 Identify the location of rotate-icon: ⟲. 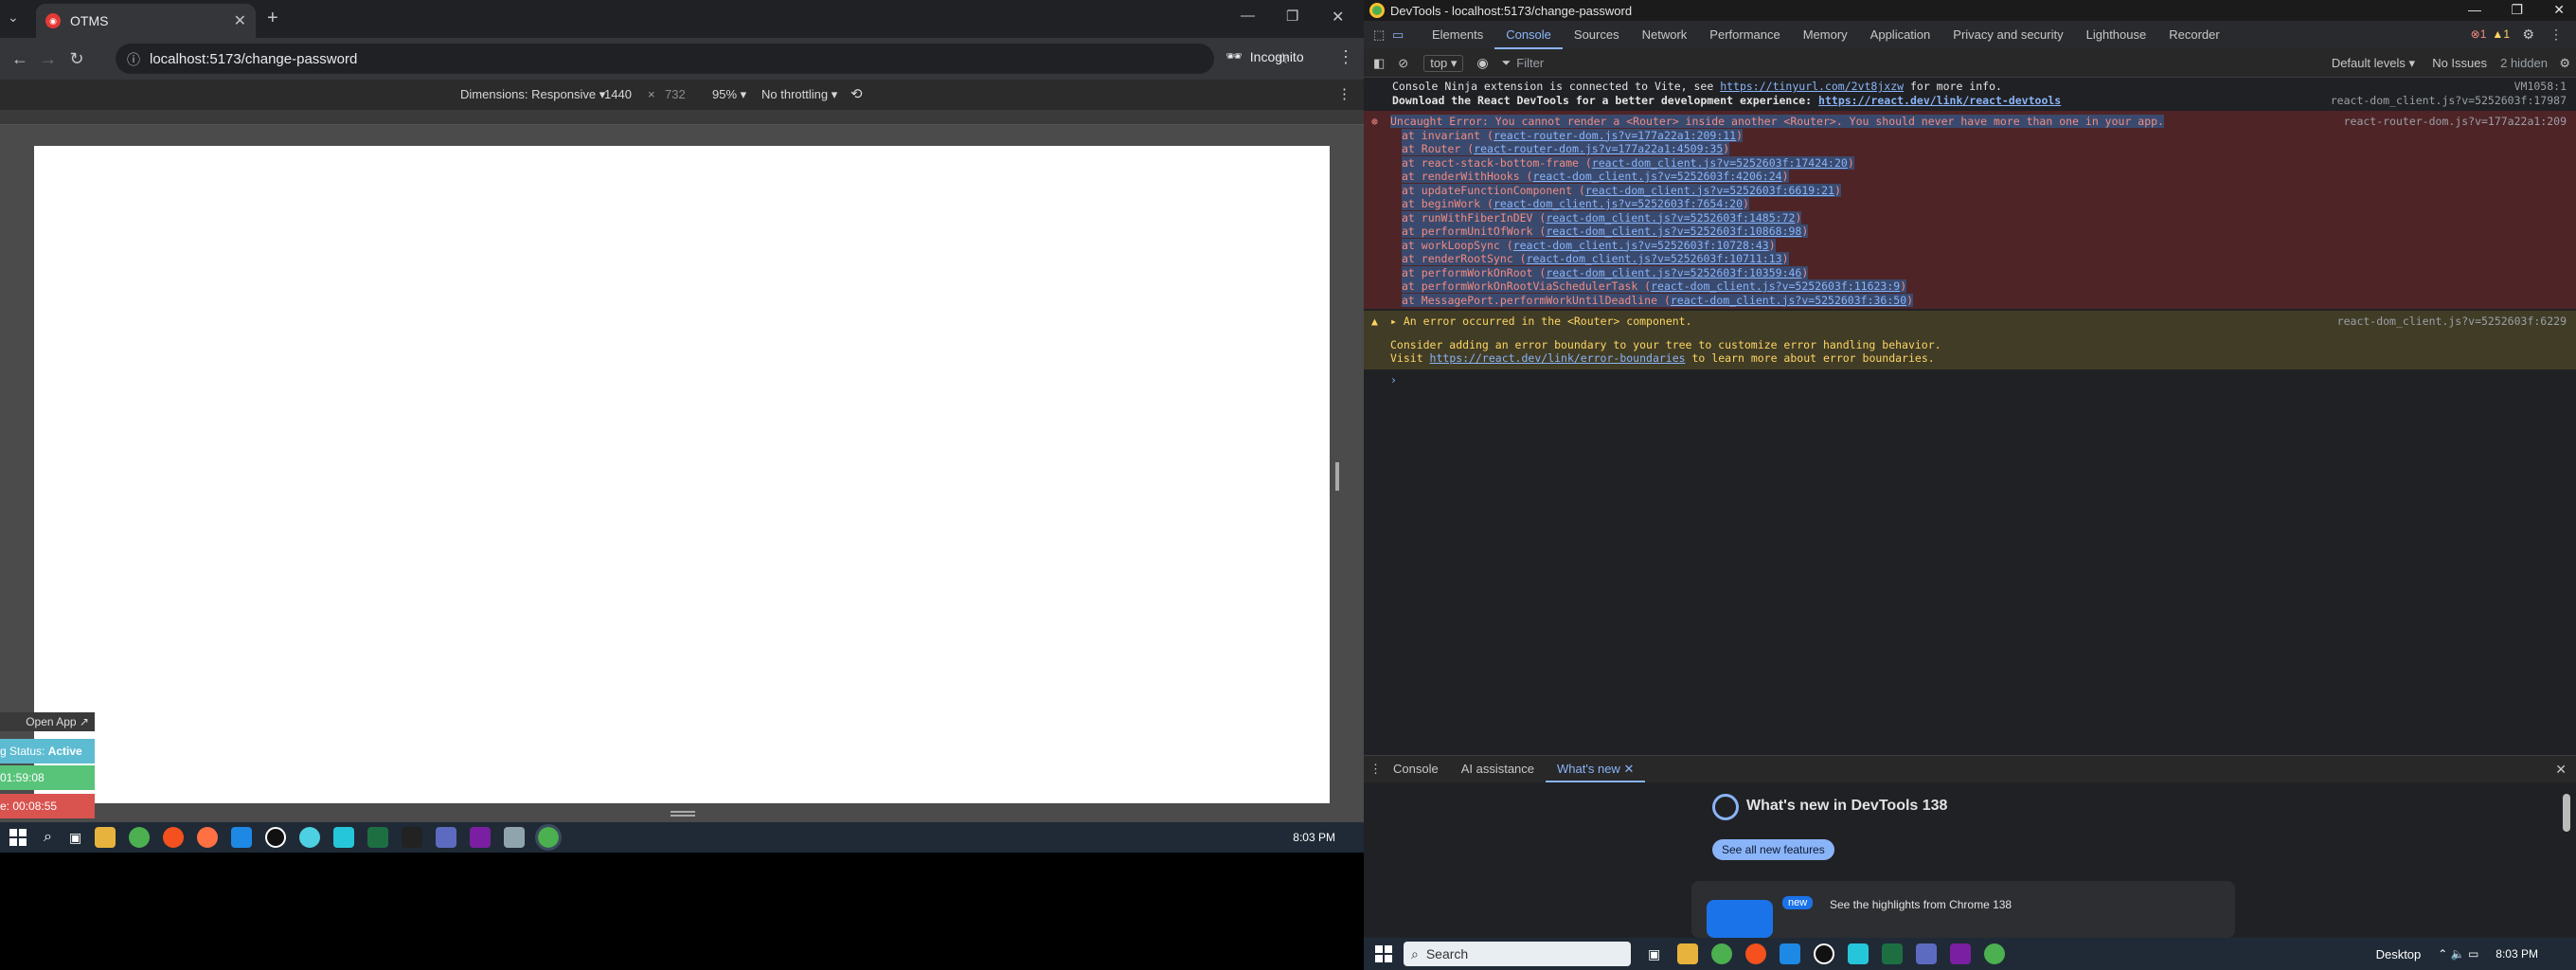
(856, 93).